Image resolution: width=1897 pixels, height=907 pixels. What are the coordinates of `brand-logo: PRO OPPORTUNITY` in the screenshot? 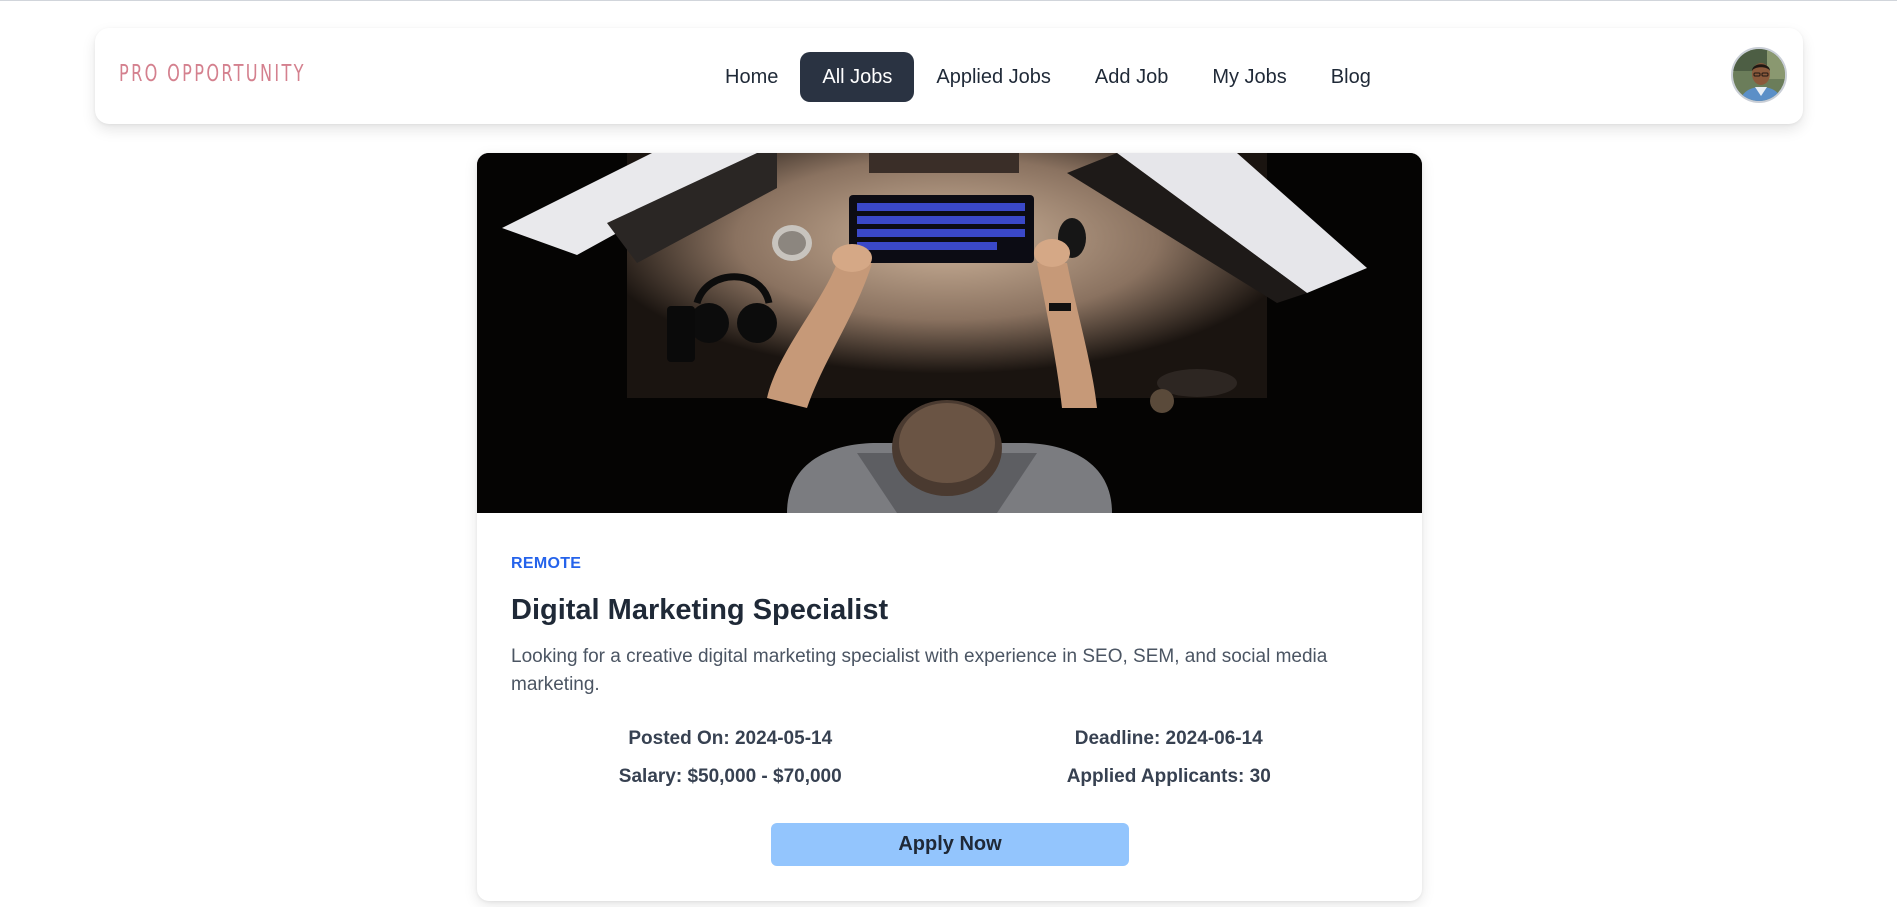 It's located at (239, 74).